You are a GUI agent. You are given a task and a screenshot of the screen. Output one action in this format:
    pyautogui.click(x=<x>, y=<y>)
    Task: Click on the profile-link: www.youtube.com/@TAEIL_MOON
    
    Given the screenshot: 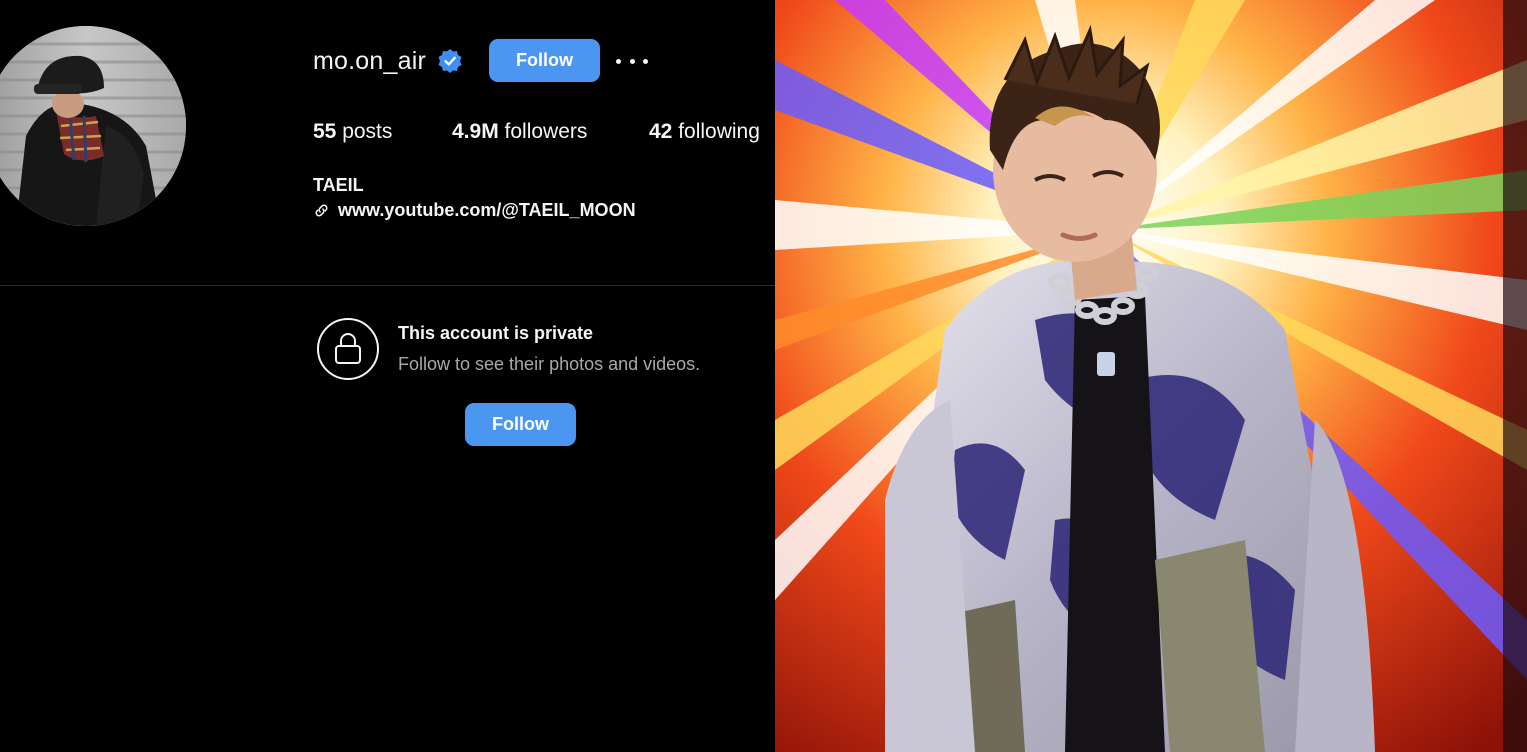 What is the action you would take?
    pyautogui.click(x=474, y=210)
    